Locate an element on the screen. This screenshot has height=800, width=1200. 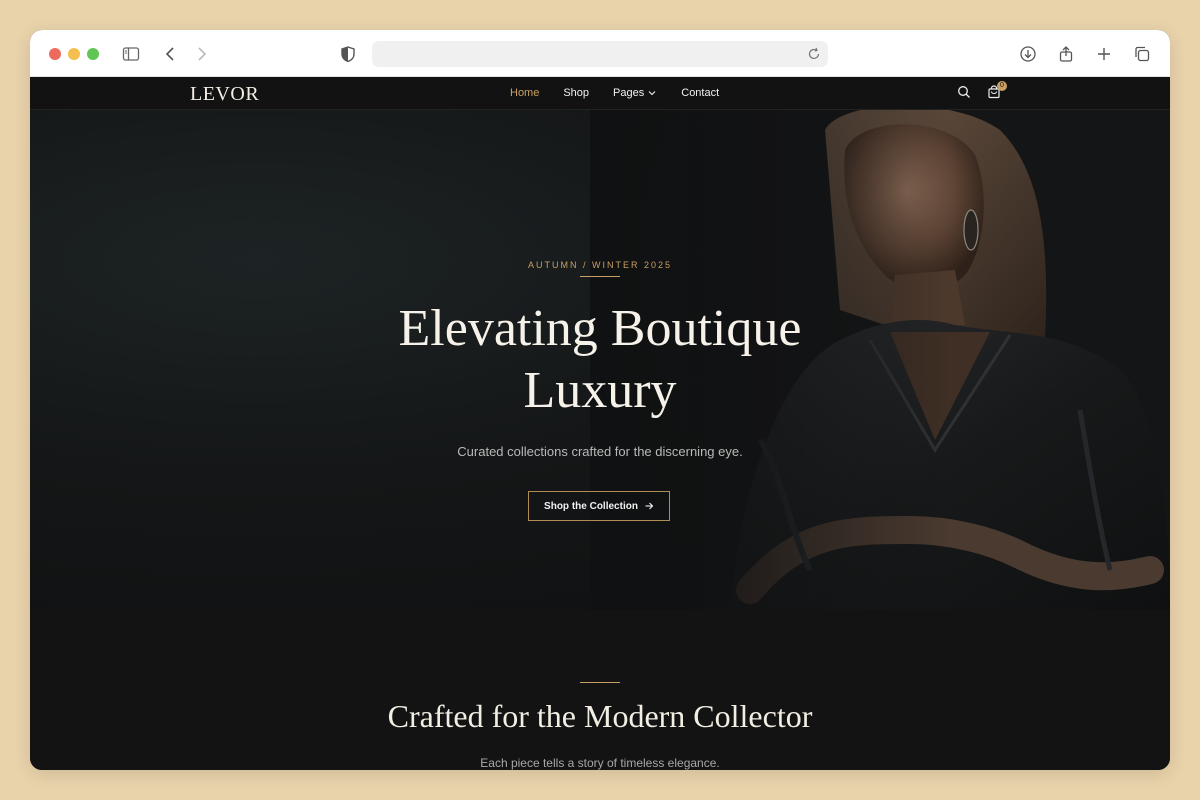
reload-icon is located at coordinates (814, 54).